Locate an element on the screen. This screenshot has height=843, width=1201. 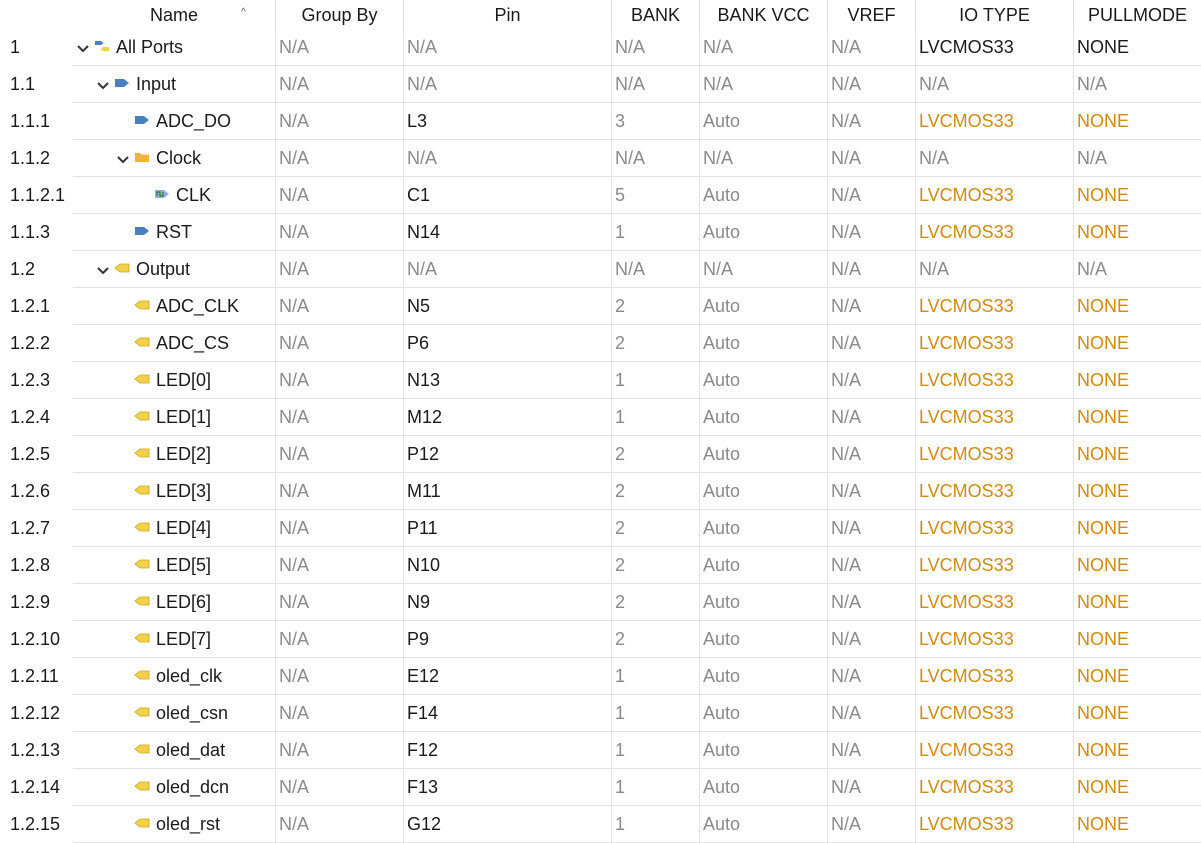
column-header-io-type: IO TYPE is located at coordinates (995, 15).